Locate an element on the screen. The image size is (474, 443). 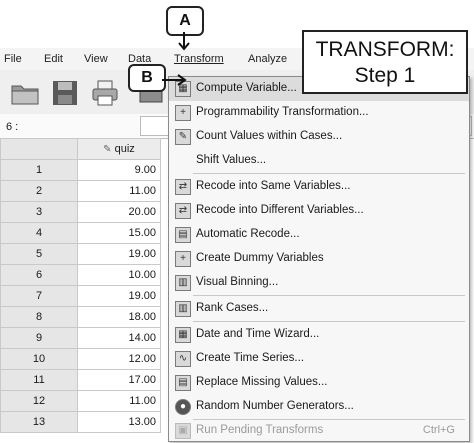
print-icon is located at coordinates (105, 93).